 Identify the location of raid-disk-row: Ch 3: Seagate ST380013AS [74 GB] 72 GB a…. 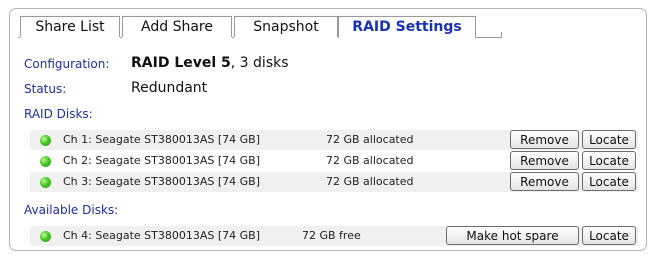
(334, 182).